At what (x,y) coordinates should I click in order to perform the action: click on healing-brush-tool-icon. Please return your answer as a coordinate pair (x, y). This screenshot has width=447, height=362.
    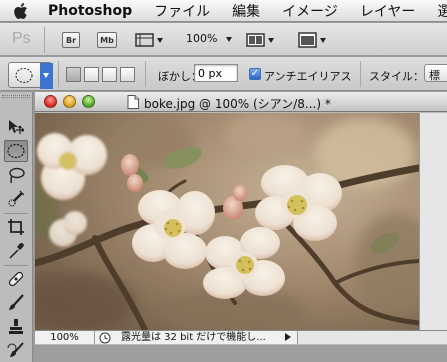
    Looking at the image, I should click on (16, 279).